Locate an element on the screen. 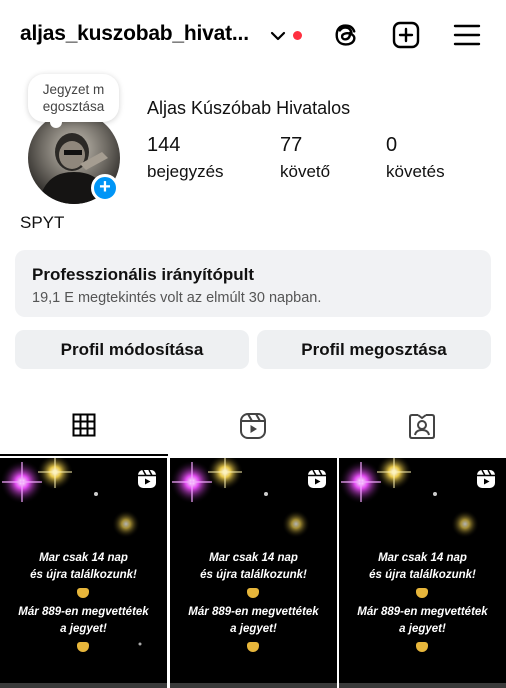 This screenshot has height=688, width=506. stat-value: 144 is located at coordinates (164, 145).